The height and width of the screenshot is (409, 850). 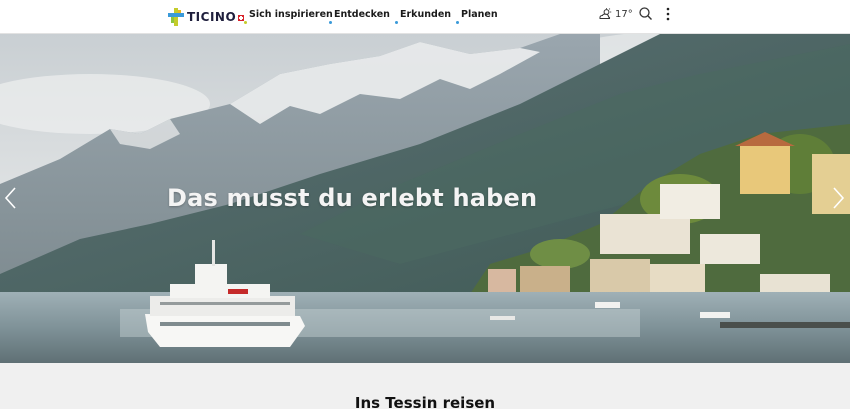 What do you see at coordinates (605, 14) in the screenshot?
I see `weather-cloud-sun-icon` at bounding box center [605, 14].